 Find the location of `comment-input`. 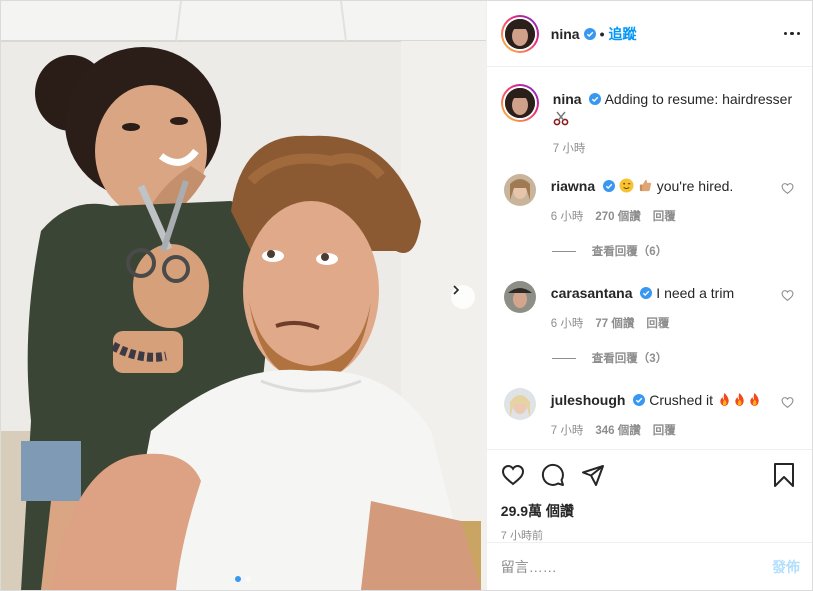

comment-input is located at coordinates (636, 566).